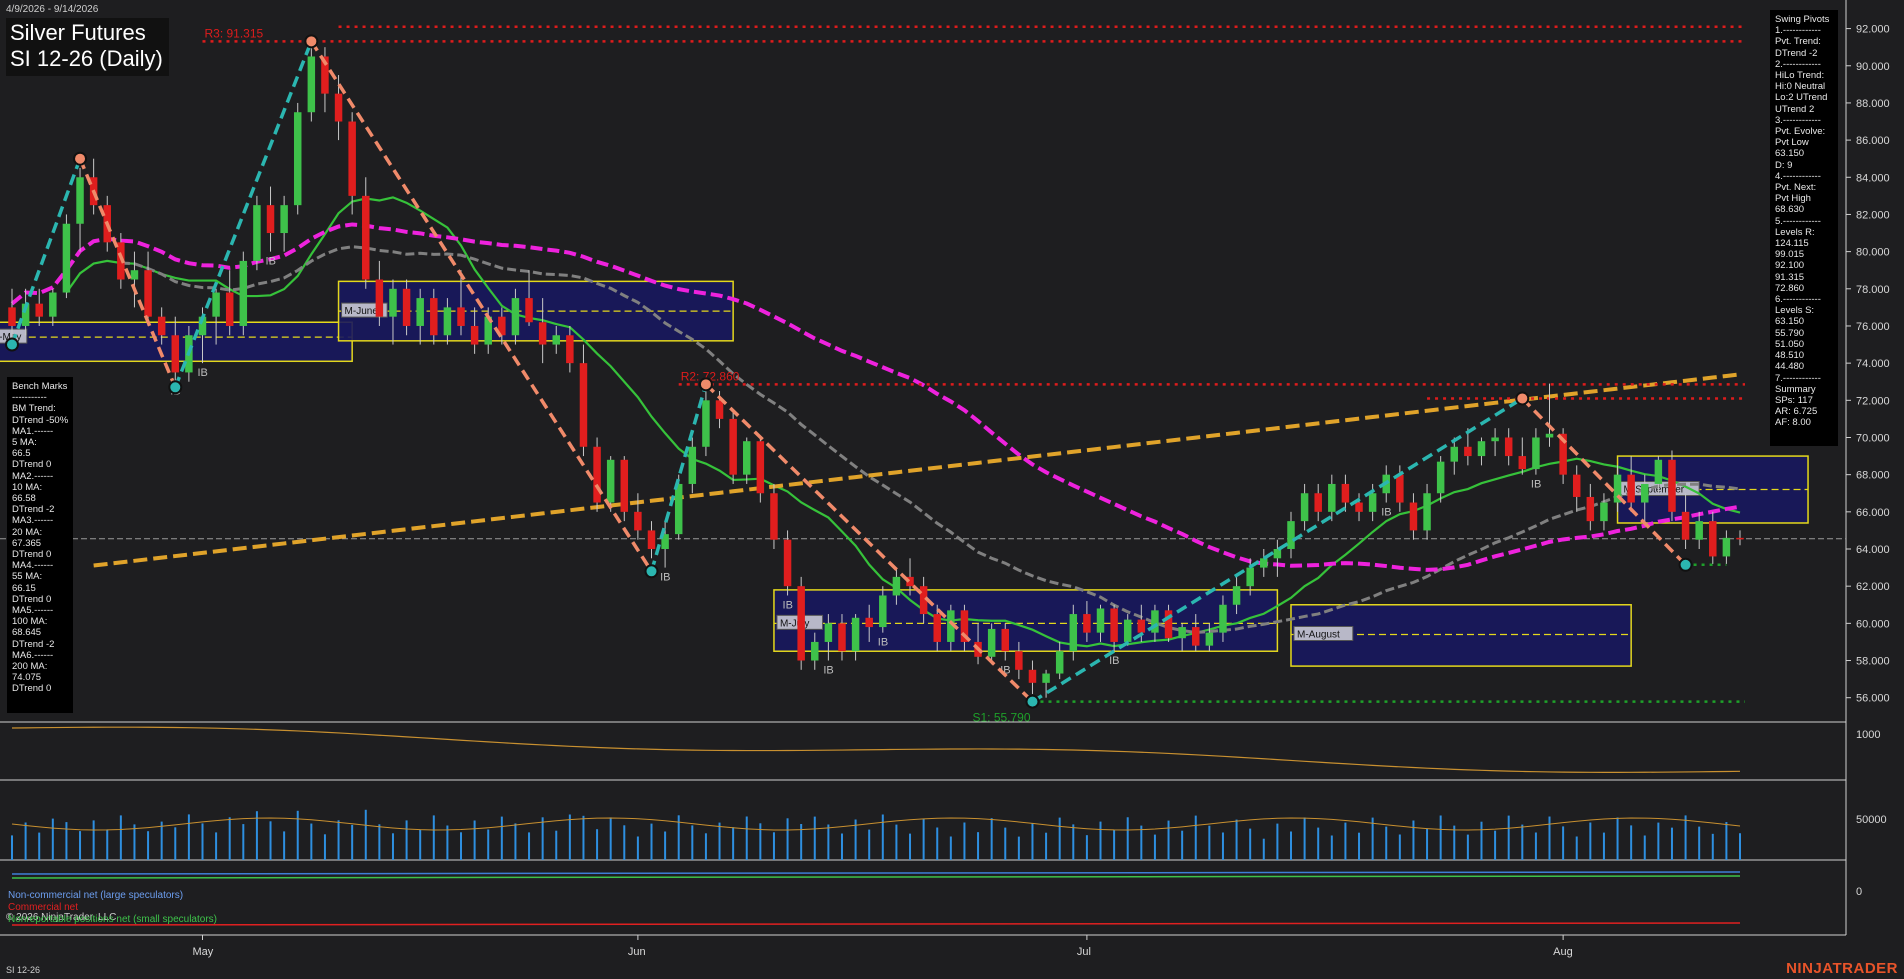 The image size is (1904, 979). What do you see at coordinates (1790, 367) in the screenshot?
I see `swing-line: 44.480` at bounding box center [1790, 367].